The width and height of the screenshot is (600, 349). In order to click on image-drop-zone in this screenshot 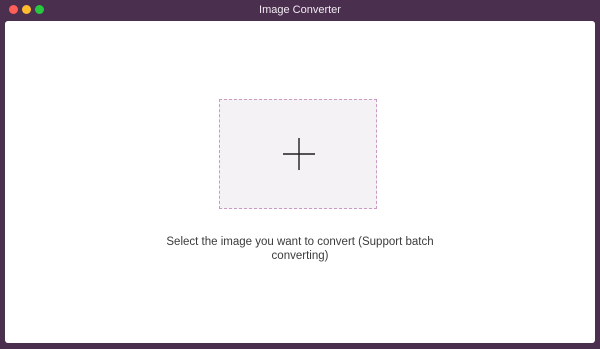, I will do `click(298, 154)`.